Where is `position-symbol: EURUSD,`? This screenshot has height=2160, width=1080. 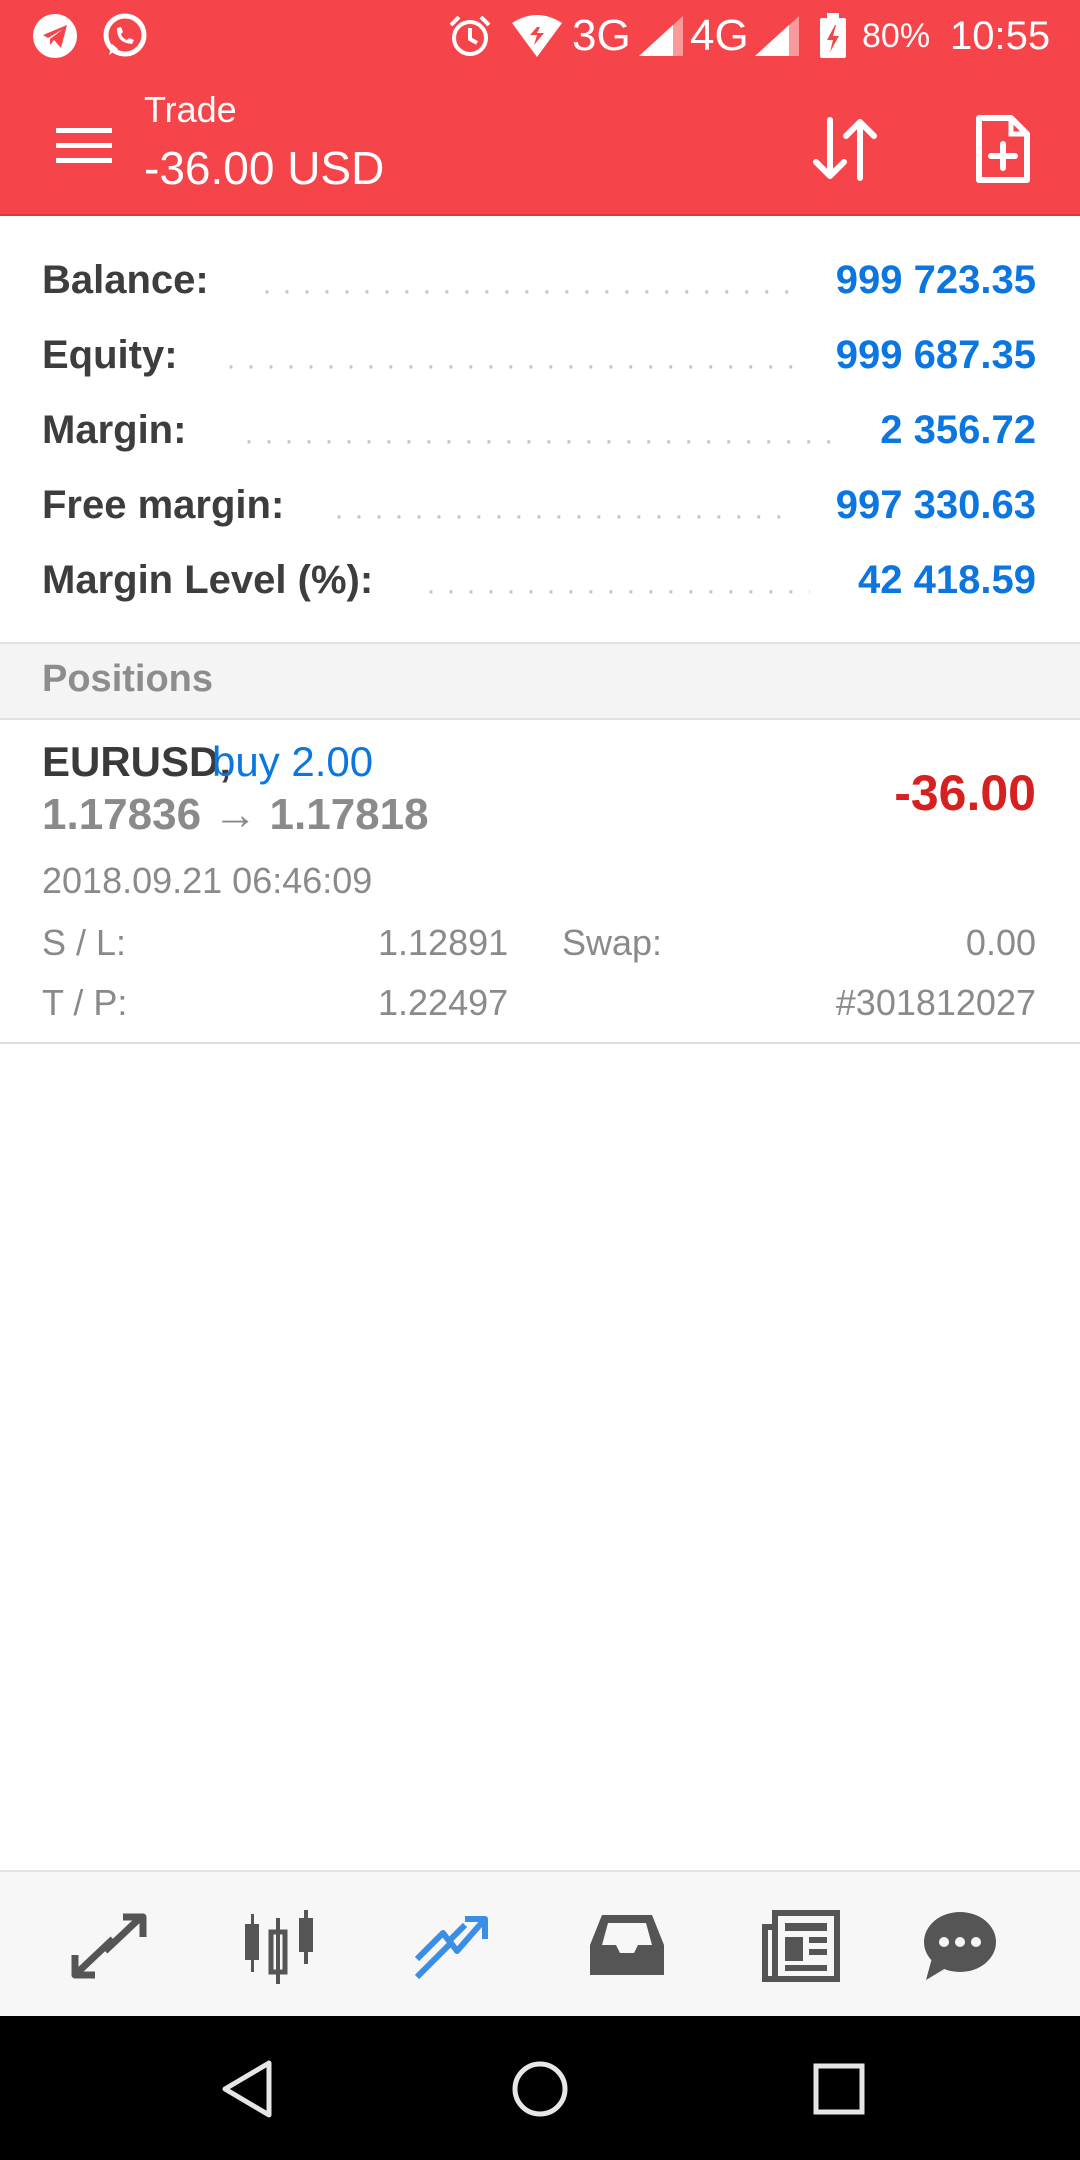 position-symbol: EURUSD, is located at coordinates (137, 761).